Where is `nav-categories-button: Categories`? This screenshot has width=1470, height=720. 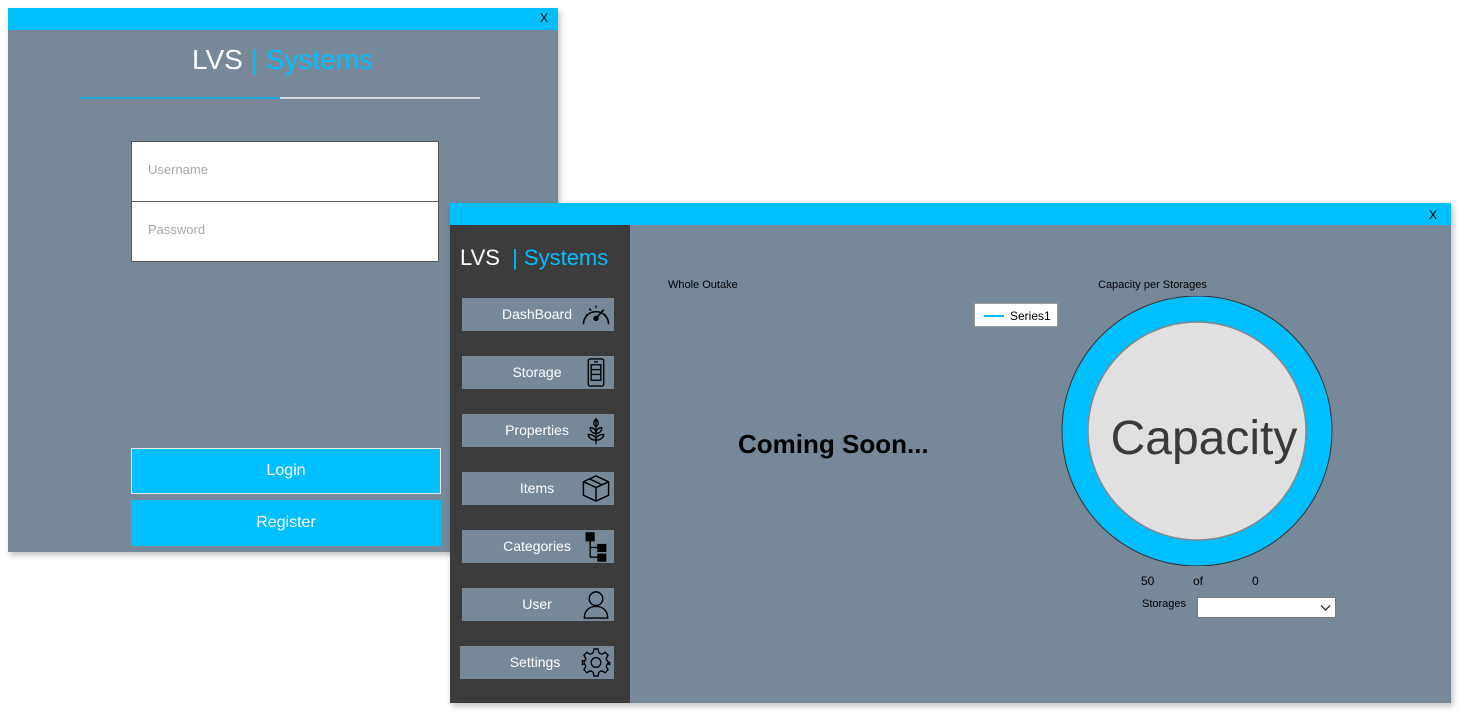 nav-categories-button: Categories is located at coordinates (538, 546).